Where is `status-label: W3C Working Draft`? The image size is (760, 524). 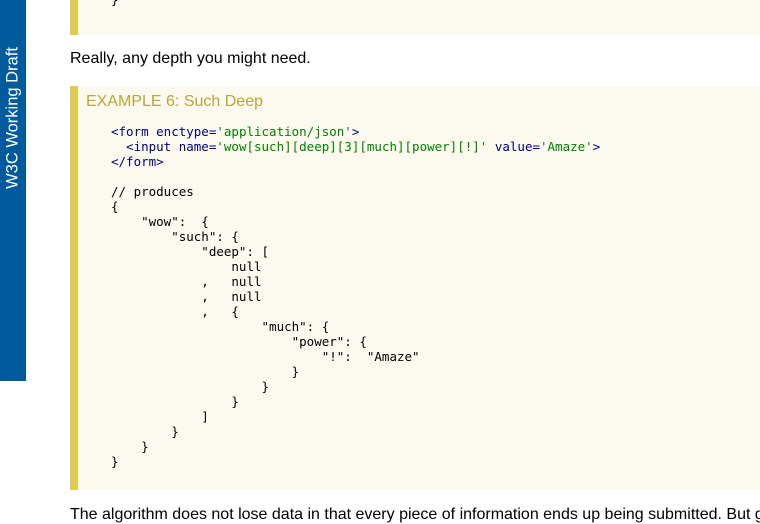 status-label: W3C Working Draft is located at coordinates (12, 118).